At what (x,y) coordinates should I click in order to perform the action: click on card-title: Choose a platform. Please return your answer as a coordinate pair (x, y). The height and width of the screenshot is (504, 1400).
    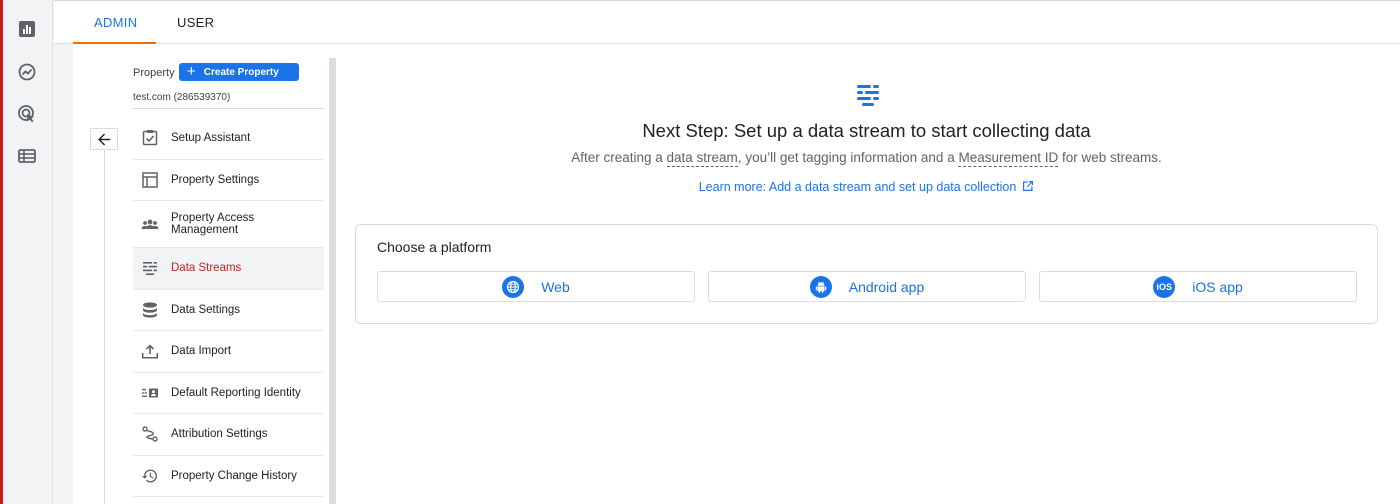
    Looking at the image, I should click on (434, 247).